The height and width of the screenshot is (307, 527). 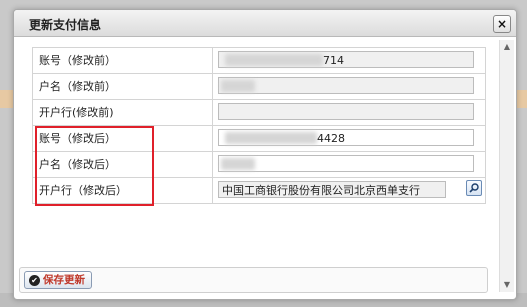 I want to click on account-after-input: 4428, so click(x=346, y=137).